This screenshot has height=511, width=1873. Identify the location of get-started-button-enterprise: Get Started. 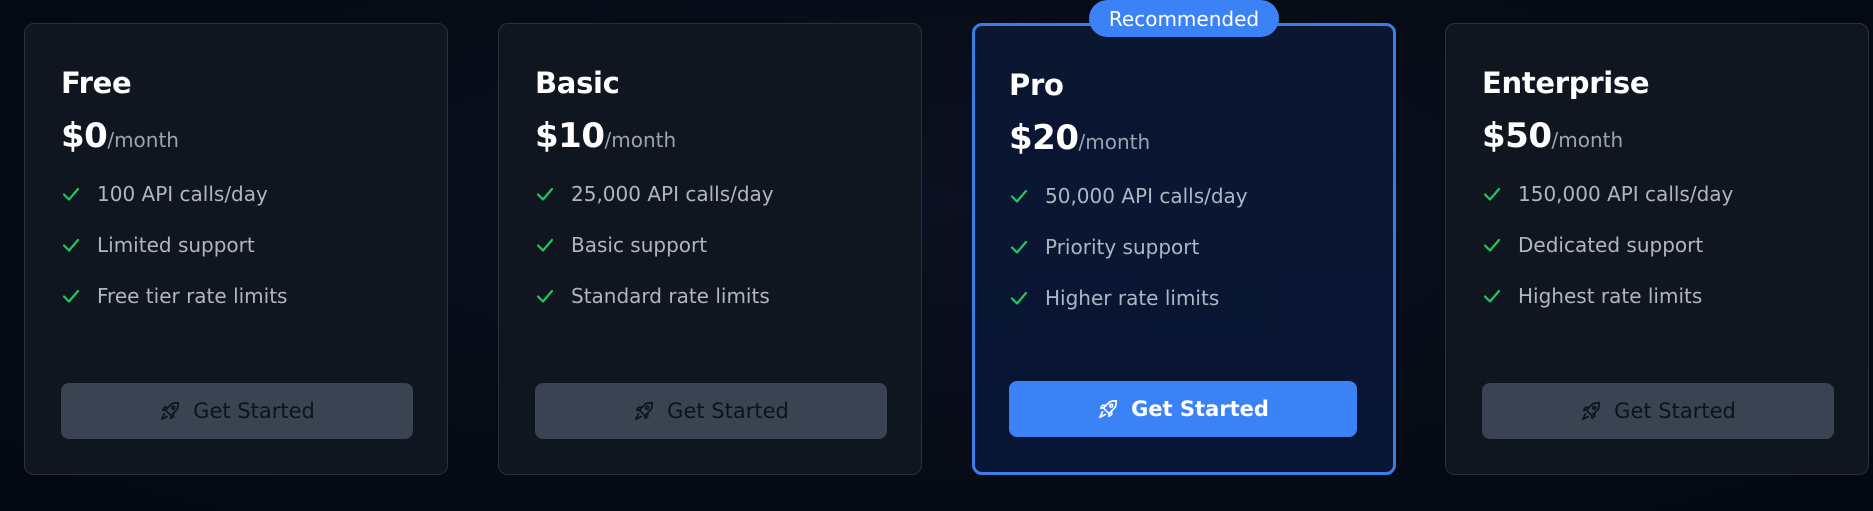
(1658, 411).